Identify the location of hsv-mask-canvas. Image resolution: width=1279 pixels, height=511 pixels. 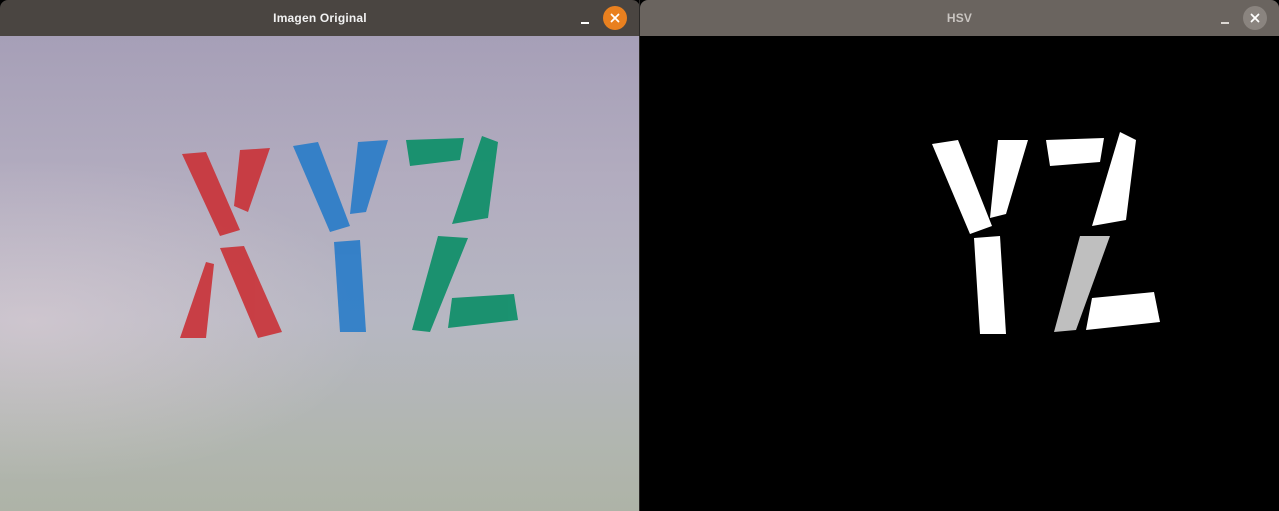
(1046, 233).